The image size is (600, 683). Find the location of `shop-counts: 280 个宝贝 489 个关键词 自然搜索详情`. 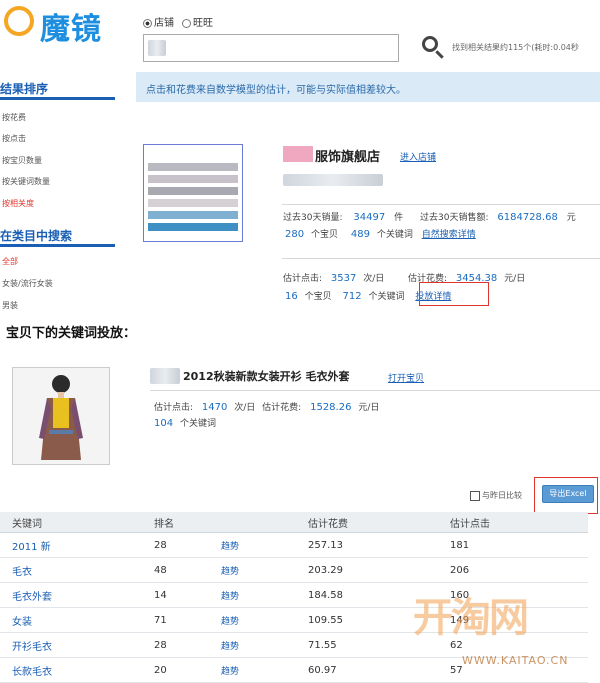

shop-counts: 280 个宝贝 489 个关键词 自然搜索详情 is located at coordinates (380, 233).